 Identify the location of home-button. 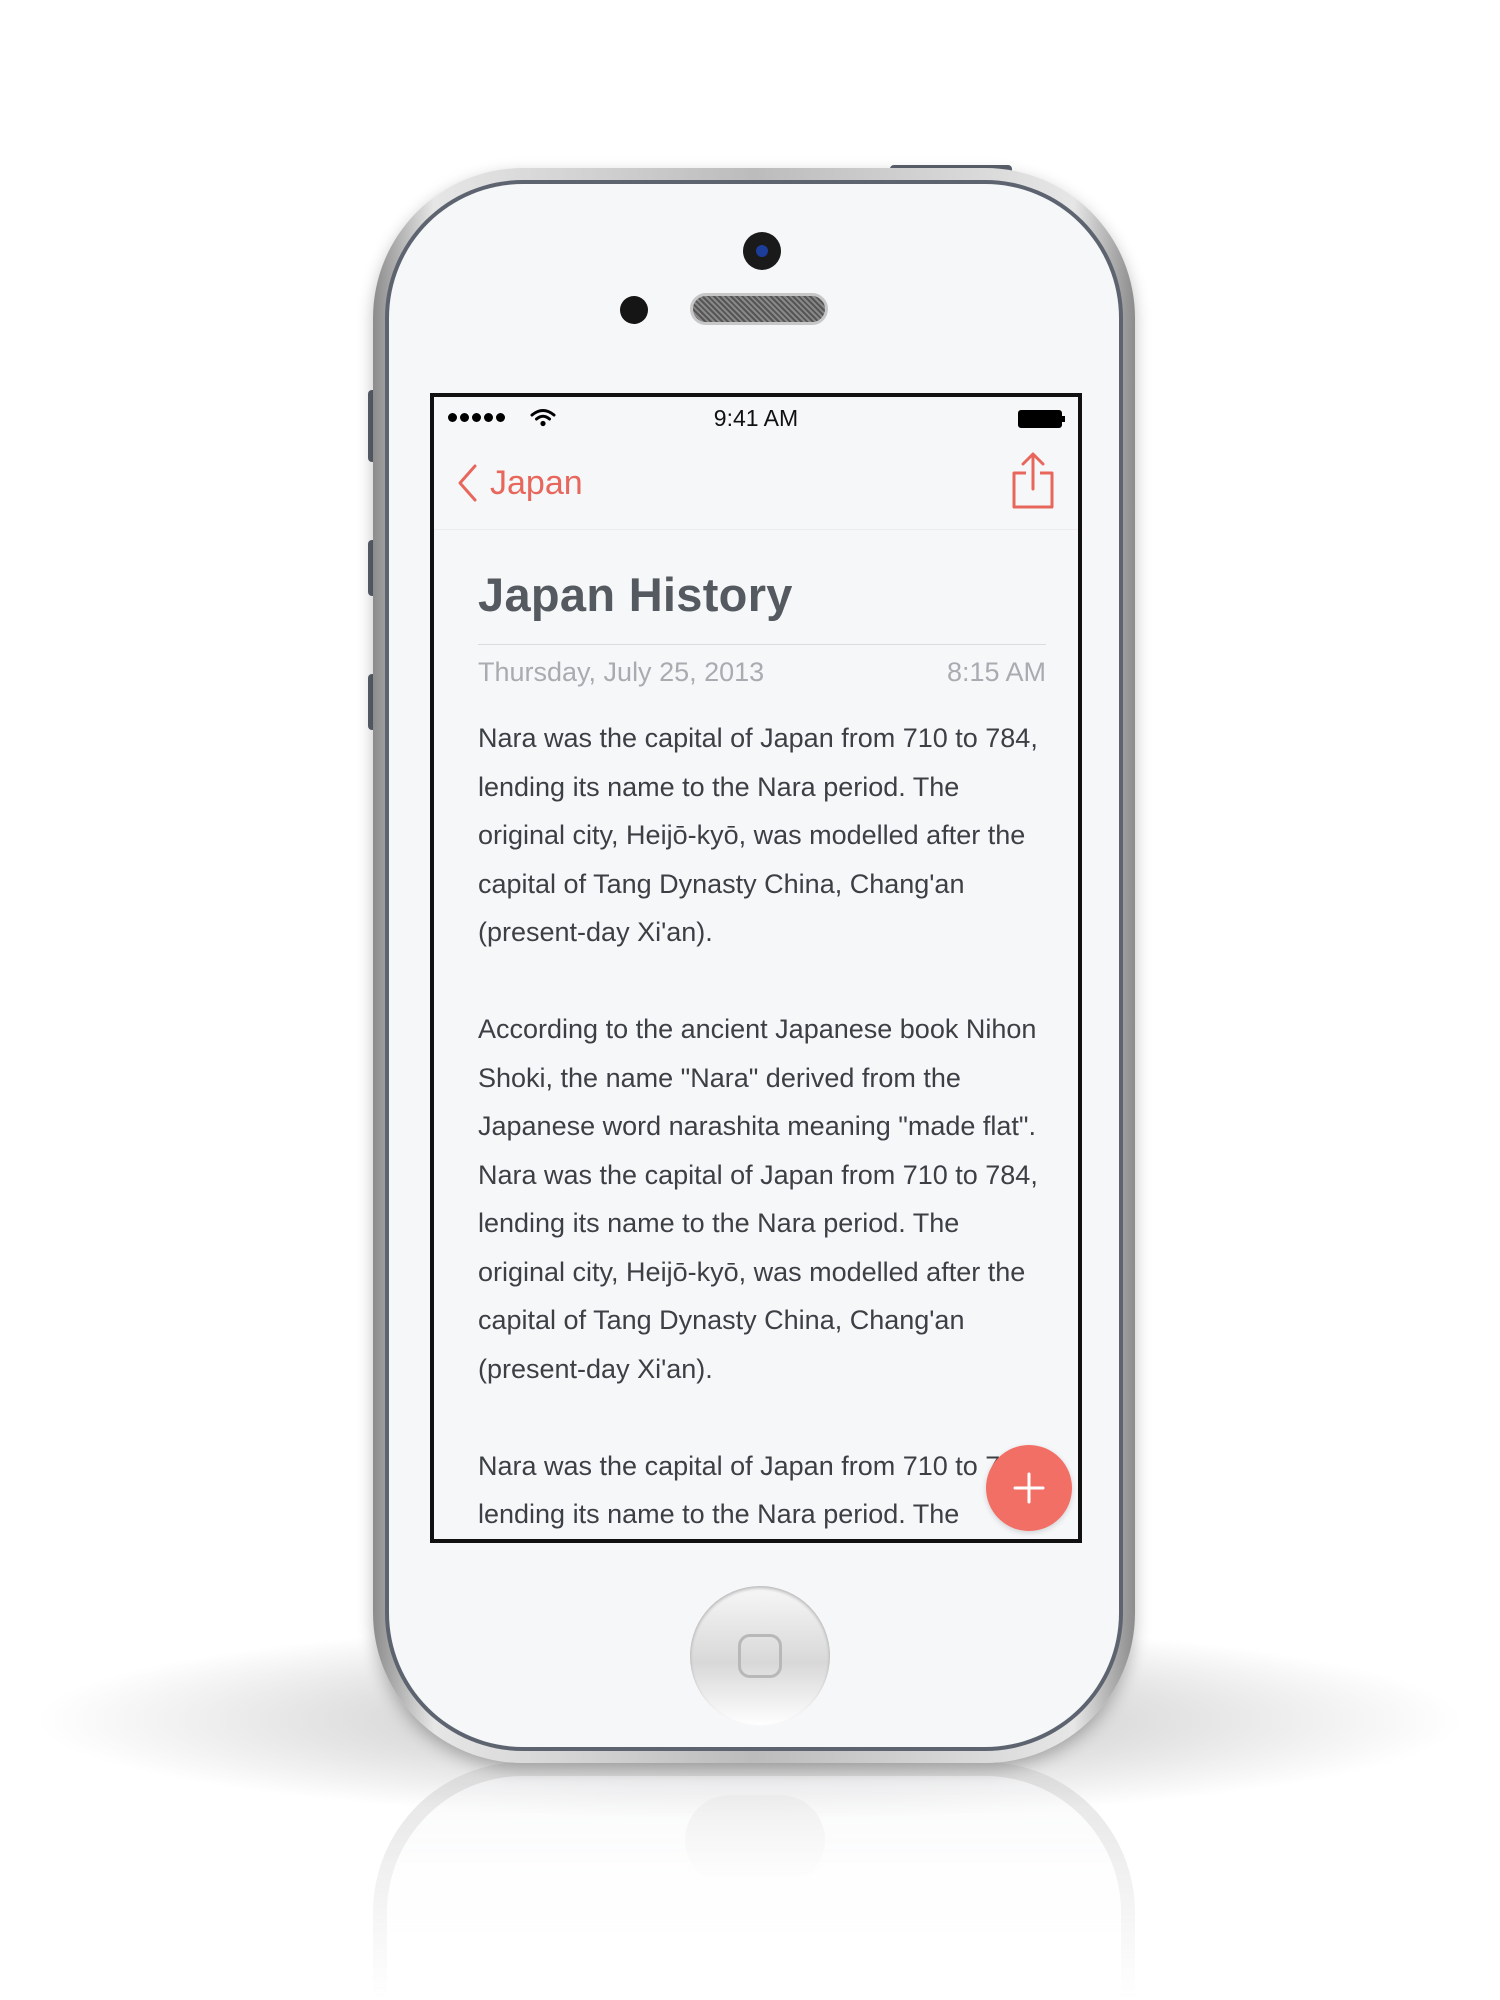
(760, 1656).